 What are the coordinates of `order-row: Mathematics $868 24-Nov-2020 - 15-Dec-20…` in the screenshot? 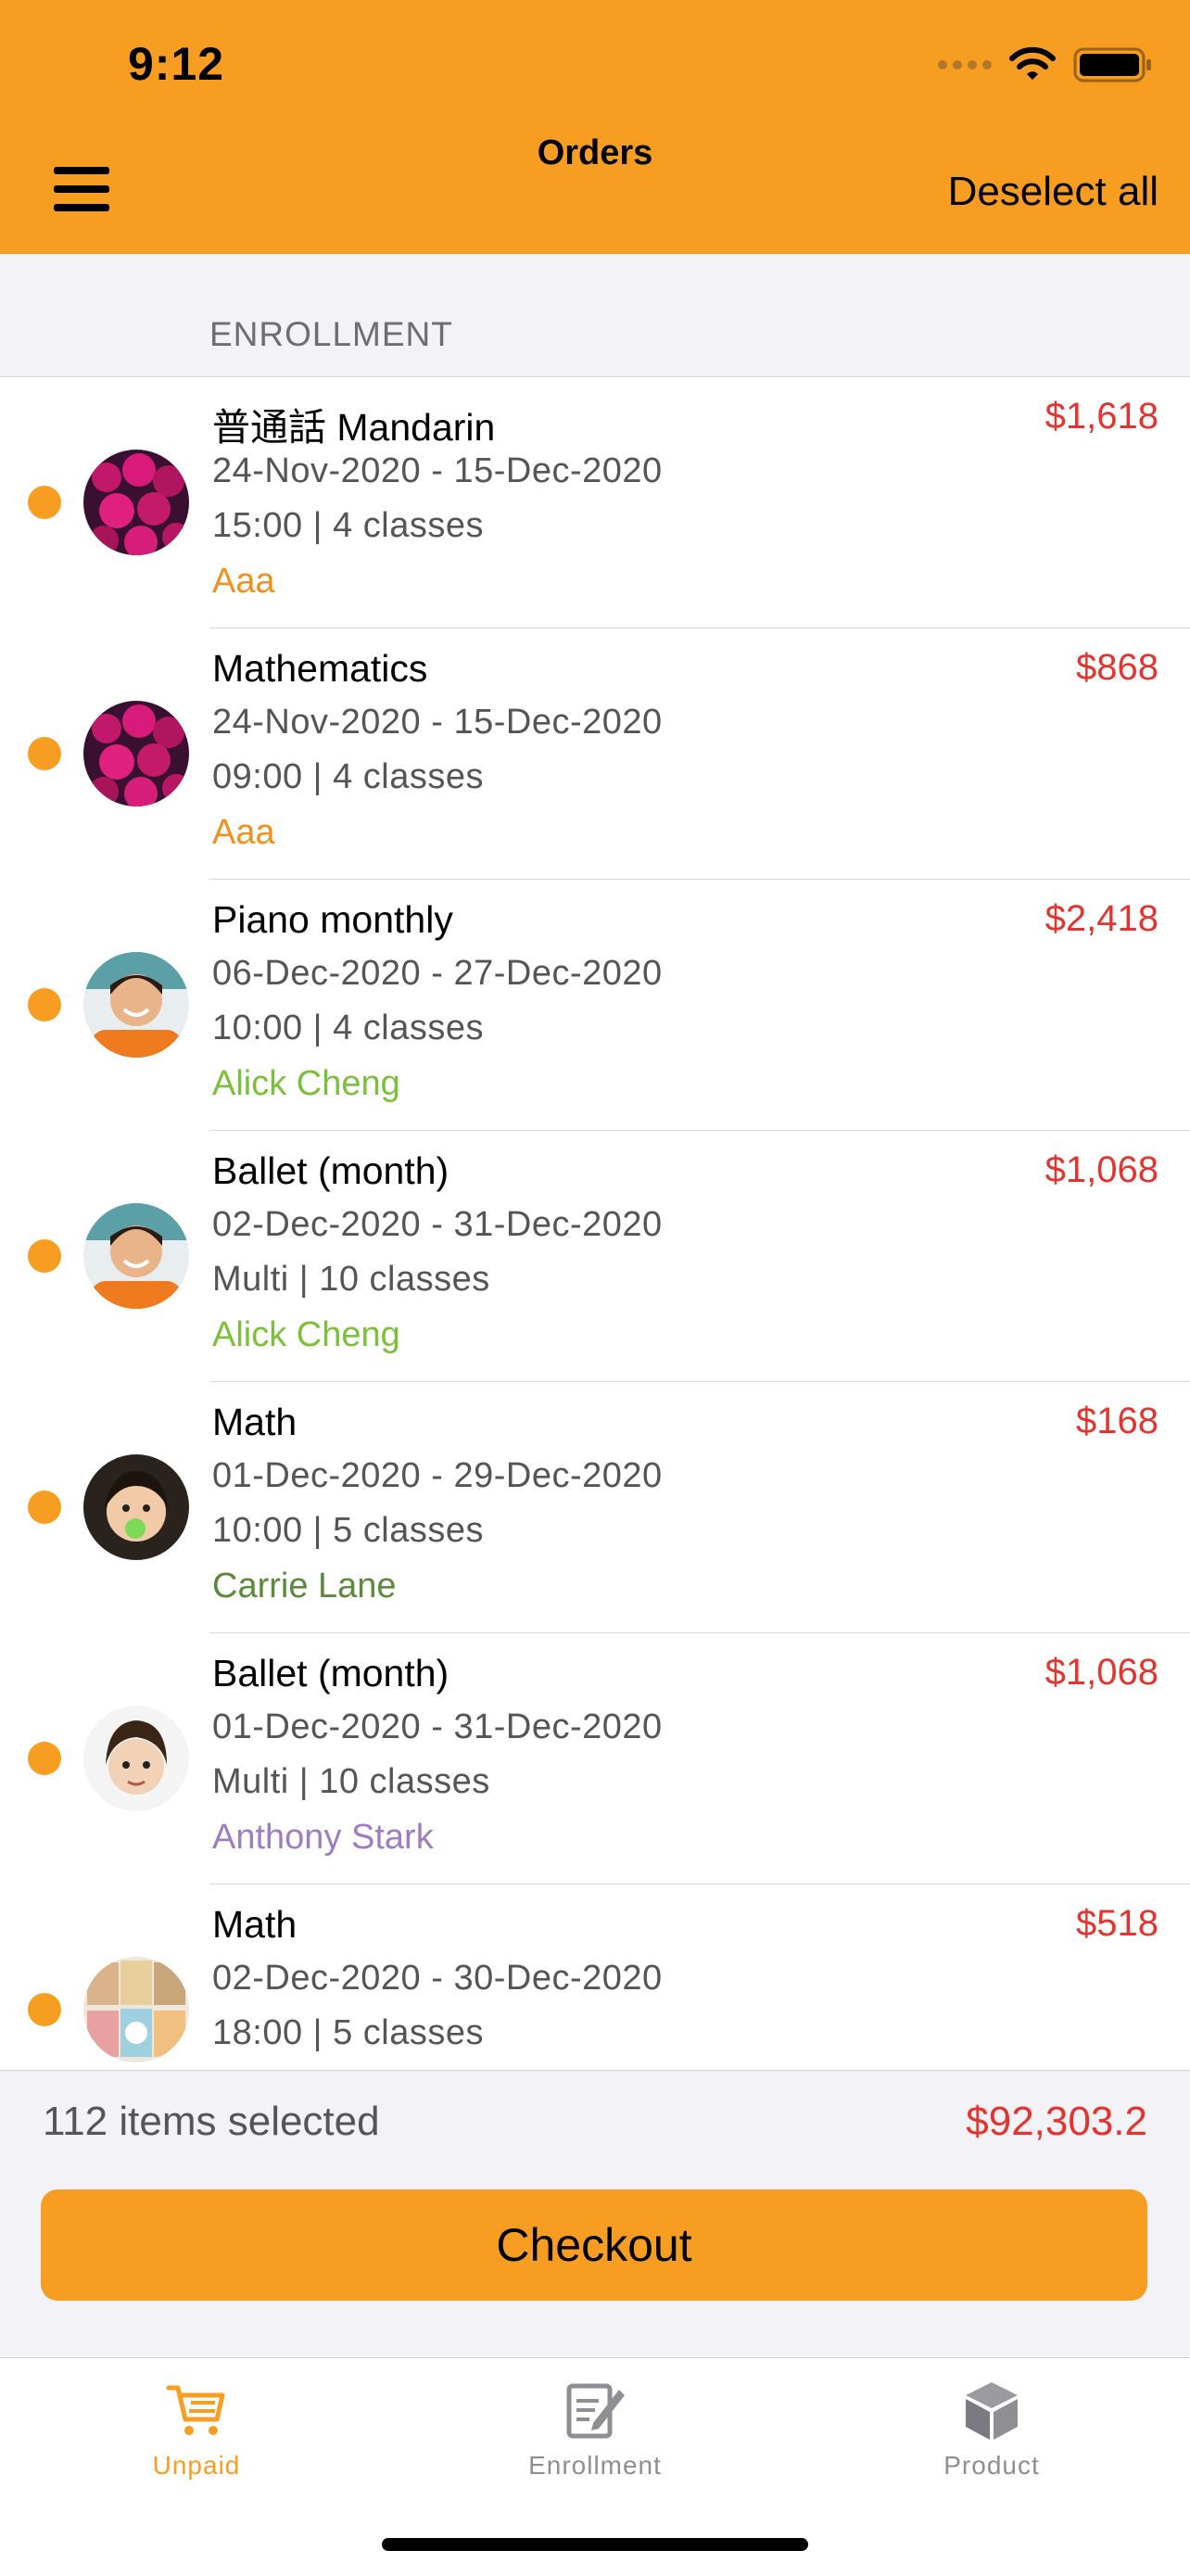 It's located at (595, 754).